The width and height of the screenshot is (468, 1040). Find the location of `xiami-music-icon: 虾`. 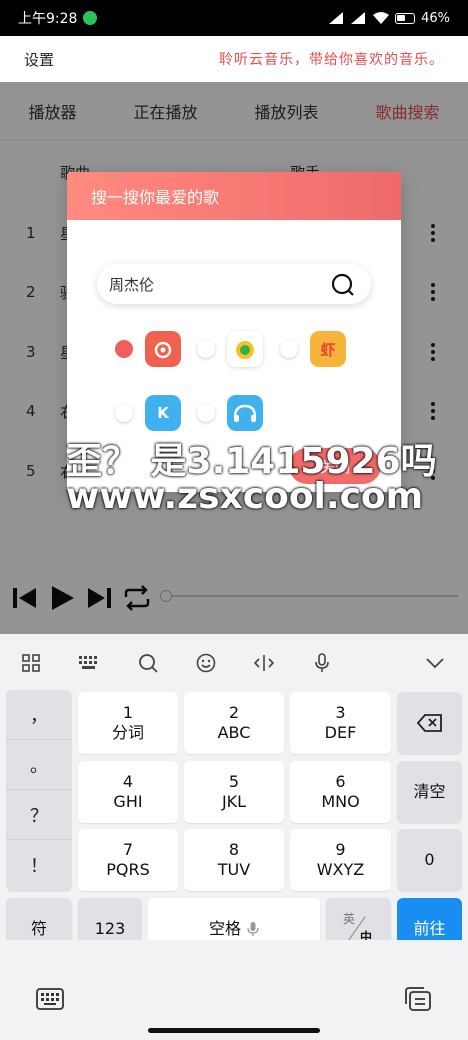

xiami-music-icon: 虾 is located at coordinates (328, 349).